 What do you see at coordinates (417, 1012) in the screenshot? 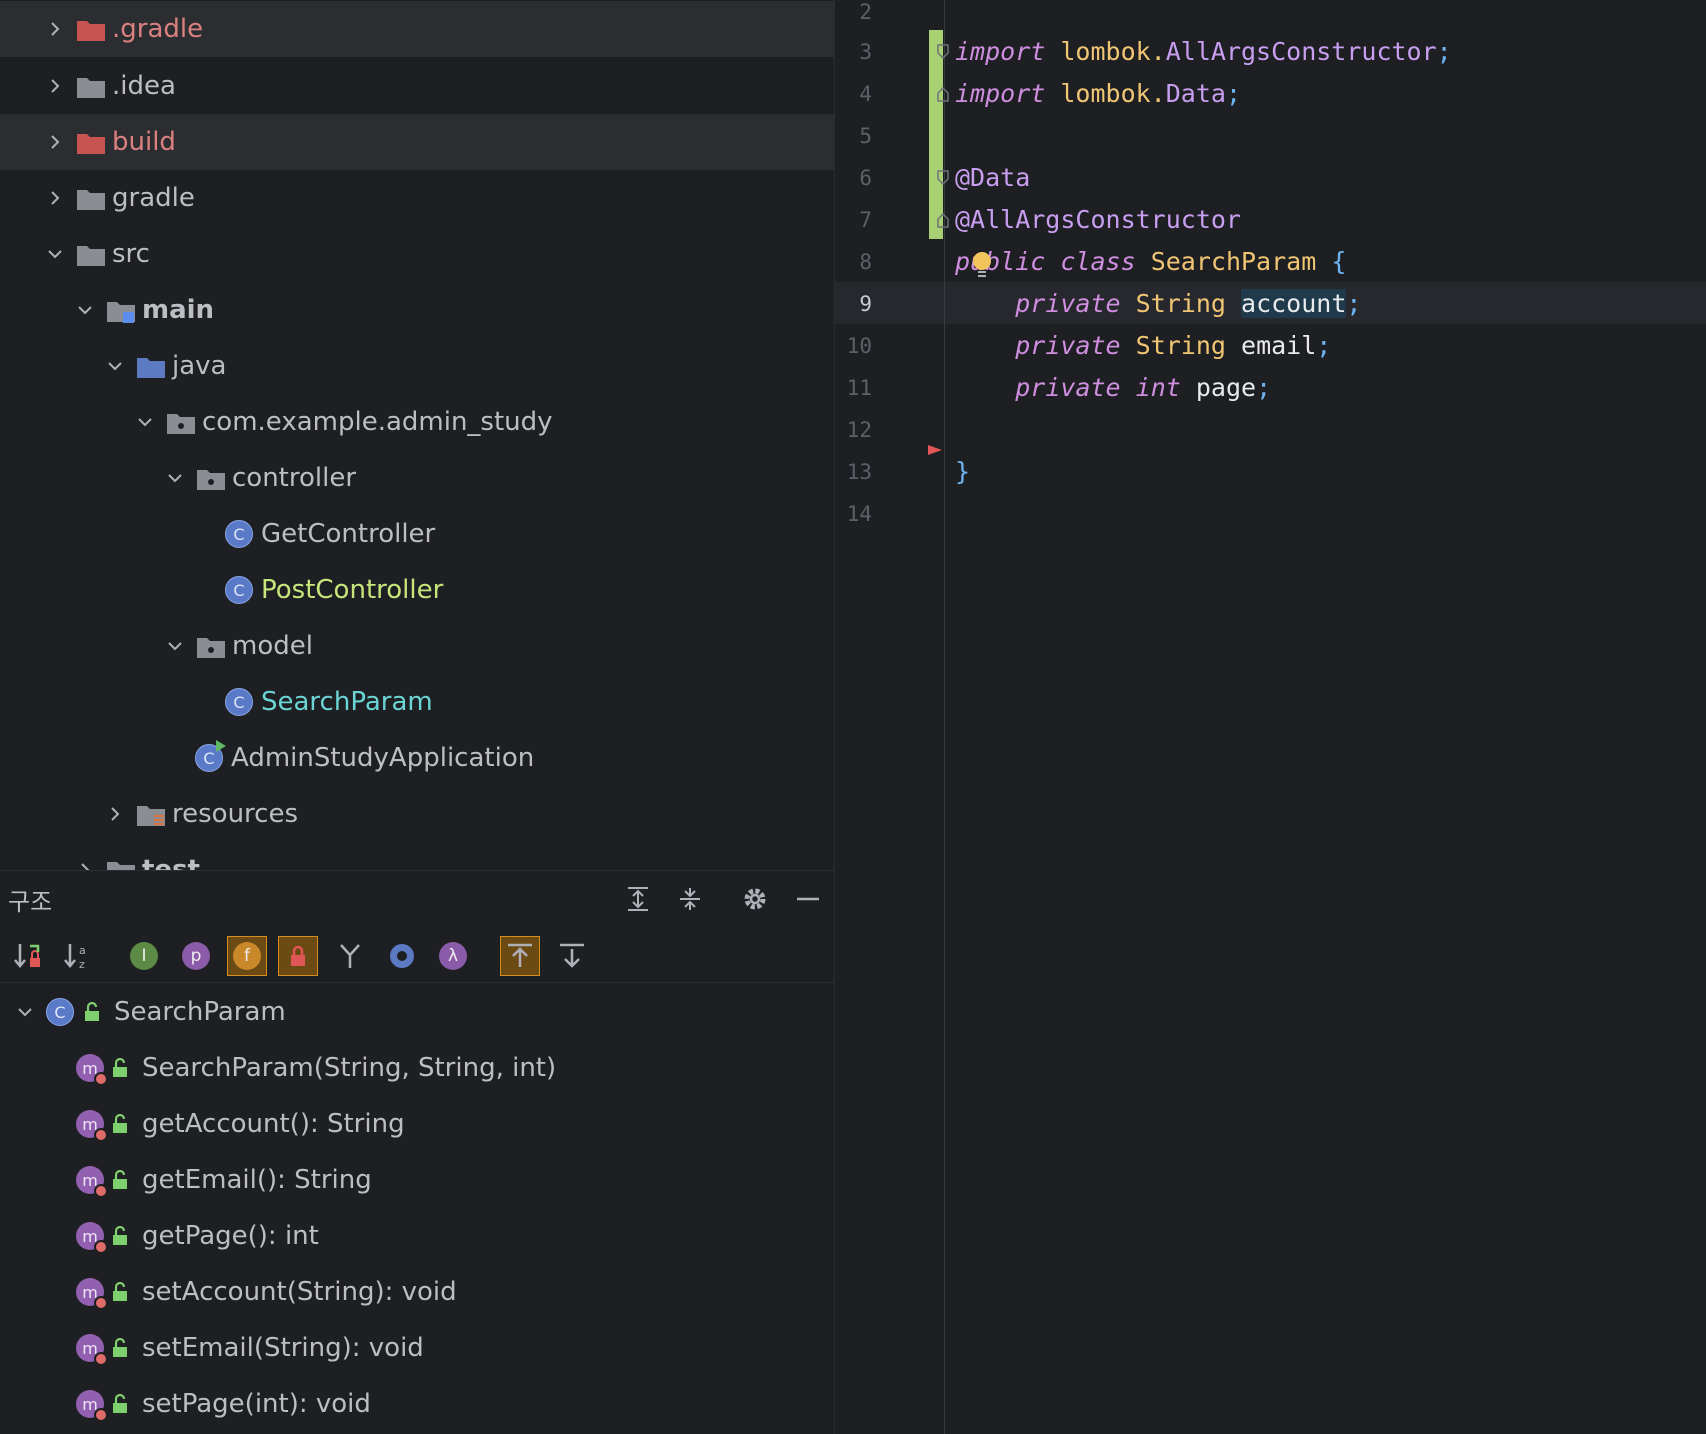
I see `structure-root-searchparam: C SearchParam` at bounding box center [417, 1012].